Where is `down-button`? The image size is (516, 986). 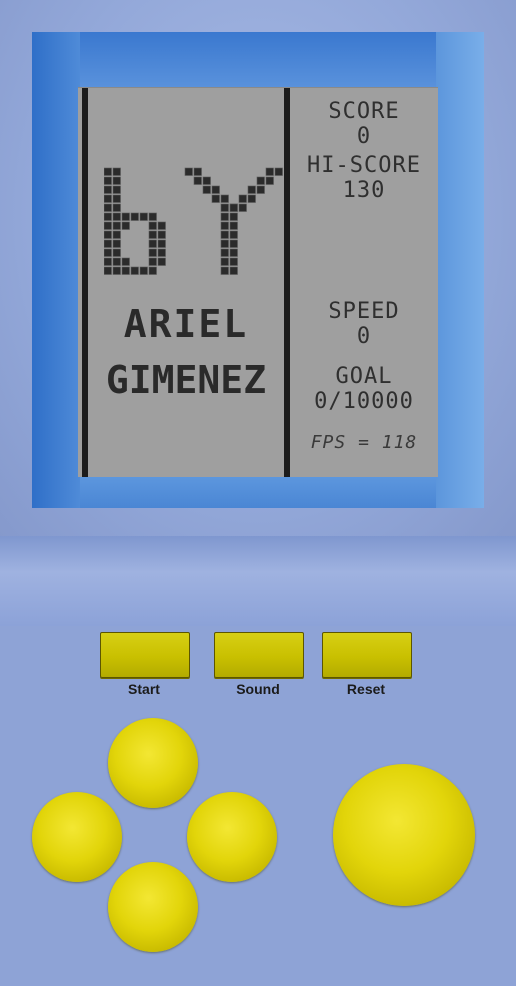
down-button is located at coordinates (153, 907).